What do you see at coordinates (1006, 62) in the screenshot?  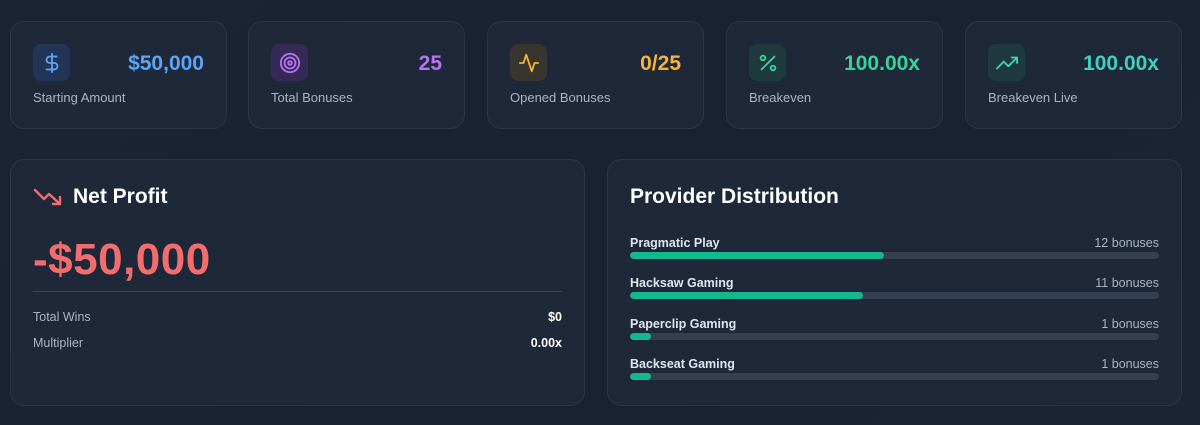 I see `trending-up-icon` at bounding box center [1006, 62].